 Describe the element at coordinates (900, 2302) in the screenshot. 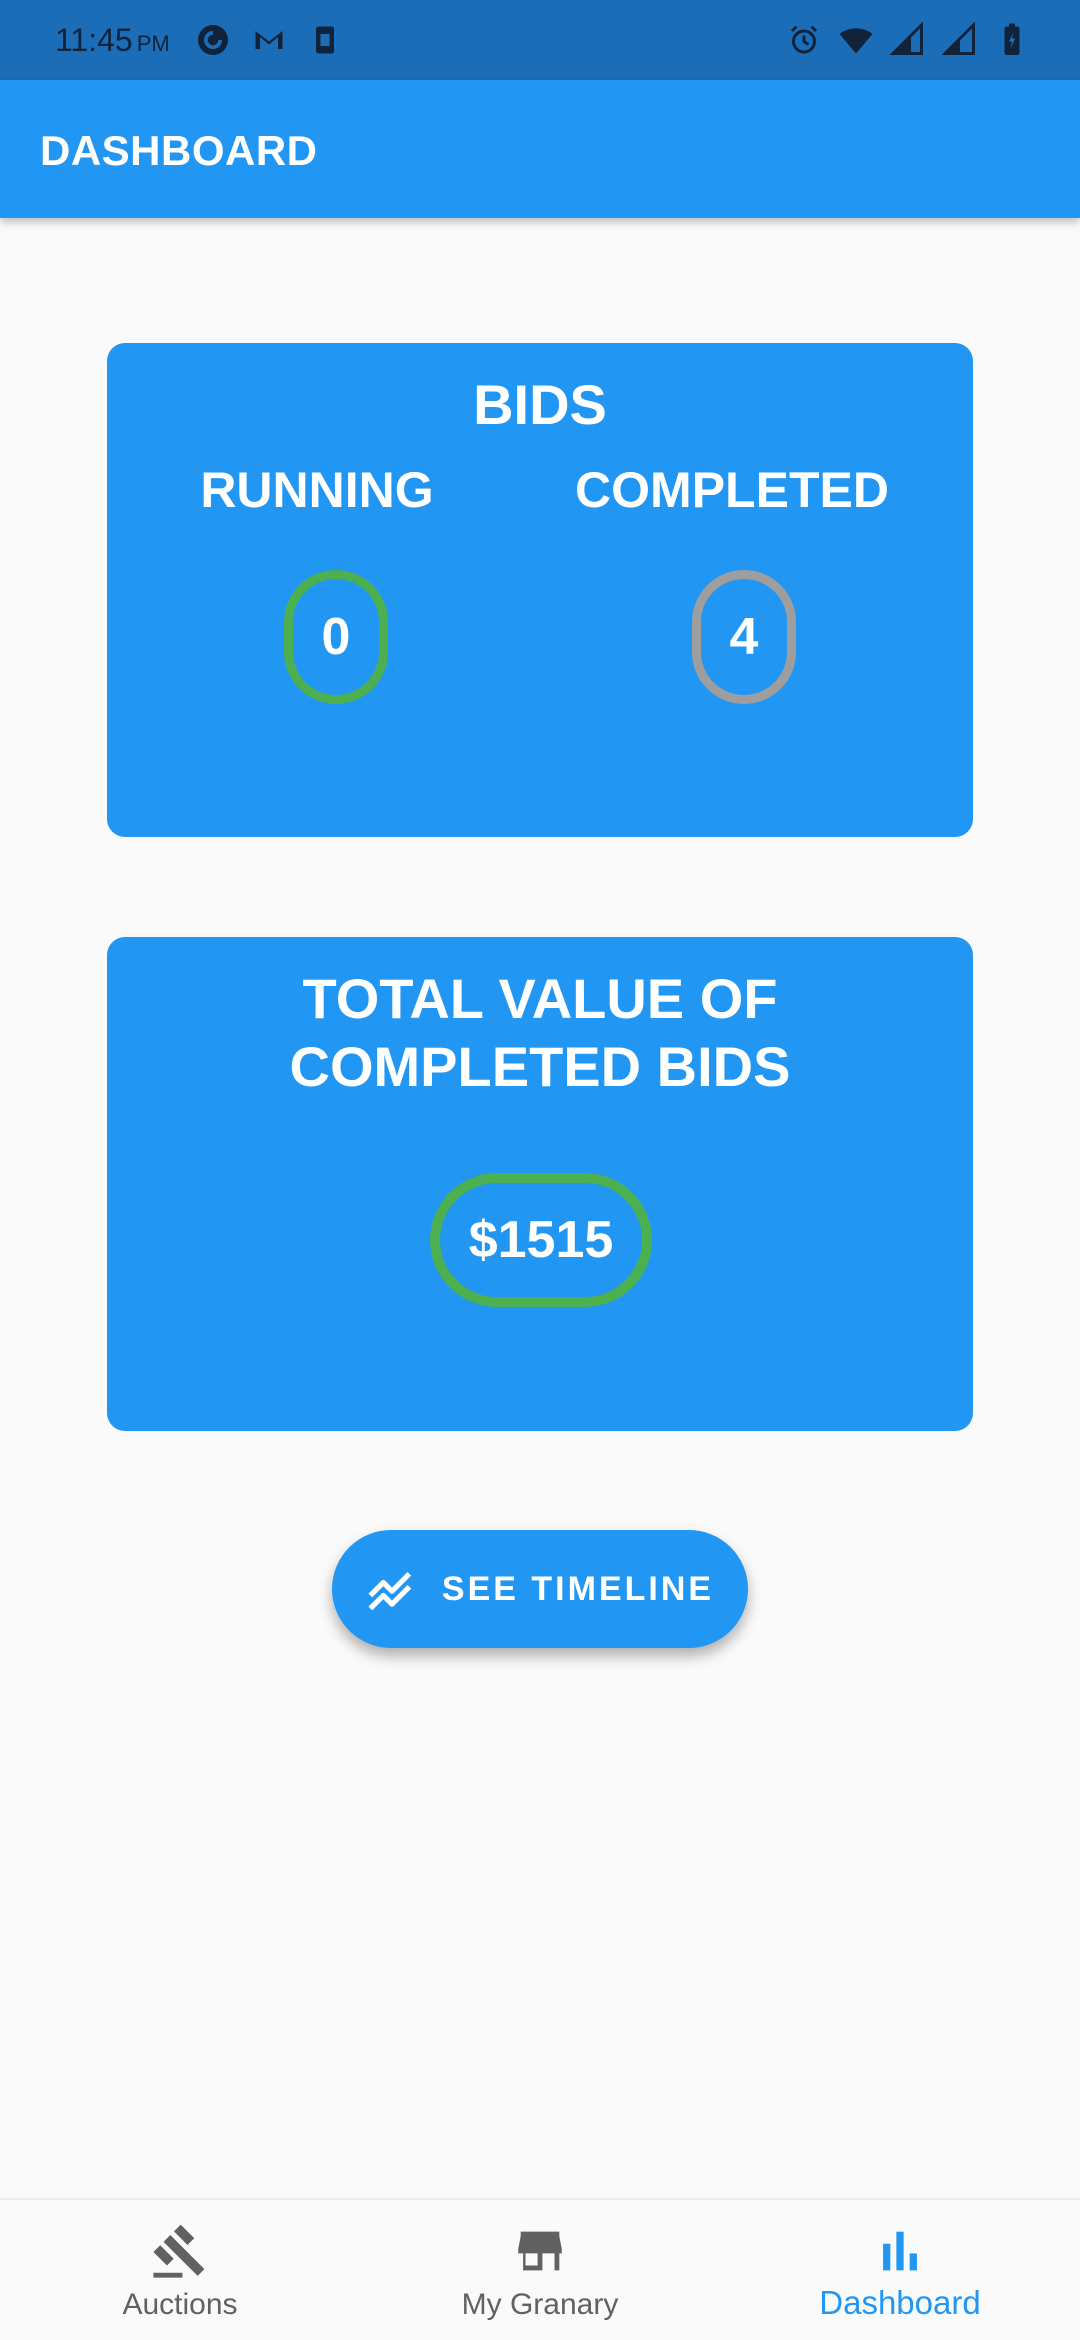

I see `nav-label-dashboard: Dashboard` at that location.